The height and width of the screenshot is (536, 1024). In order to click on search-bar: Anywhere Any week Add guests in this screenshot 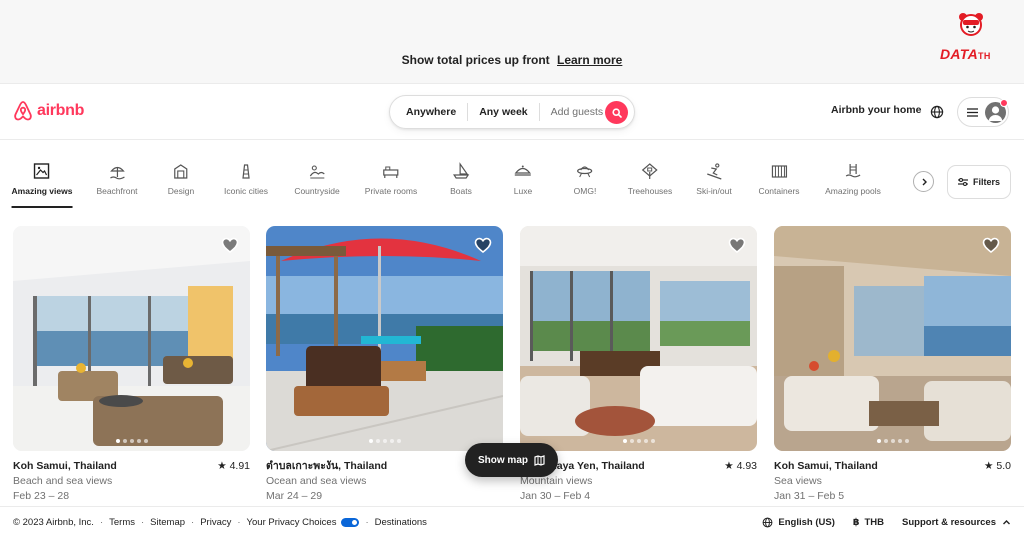, I will do `click(512, 112)`.